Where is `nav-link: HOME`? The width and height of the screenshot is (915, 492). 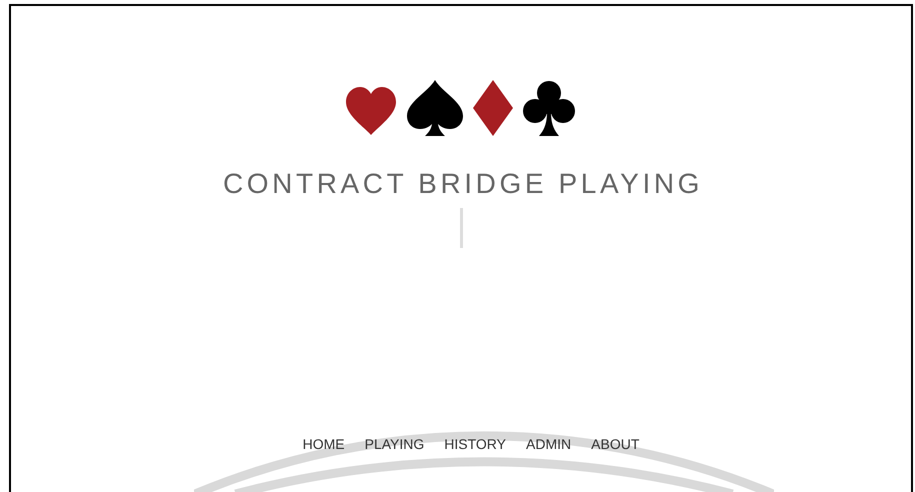 nav-link: HOME is located at coordinates (323, 444).